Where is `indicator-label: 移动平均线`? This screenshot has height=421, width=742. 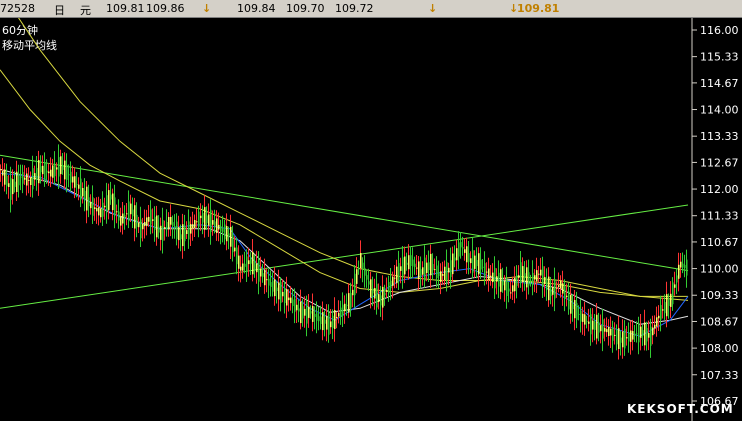
indicator-label: 移动平均线 is located at coordinates (29, 45).